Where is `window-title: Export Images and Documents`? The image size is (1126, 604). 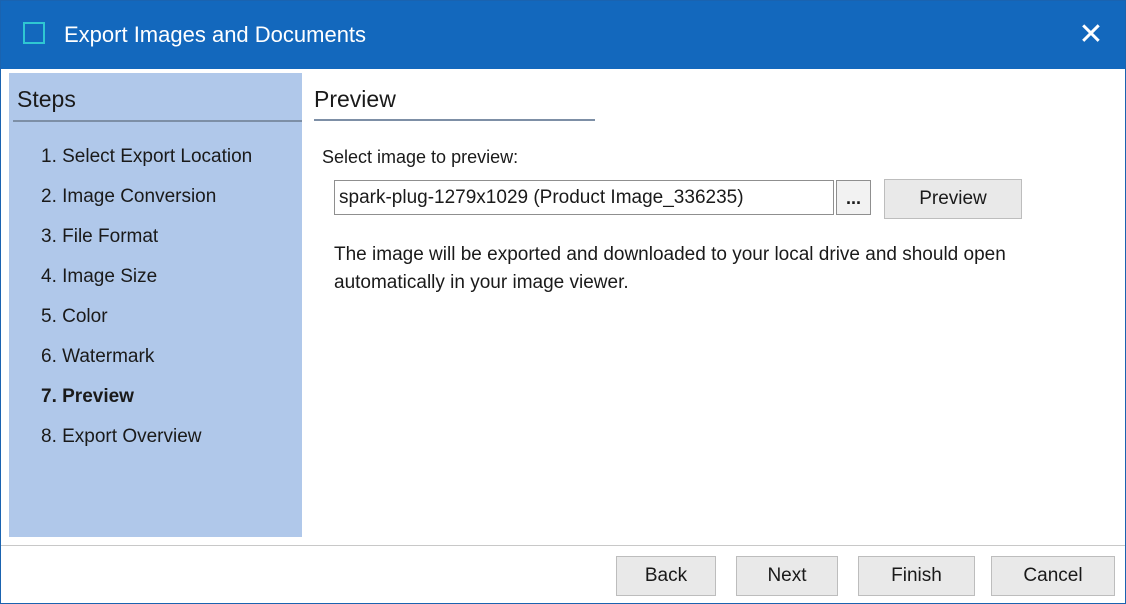
window-title: Export Images and Documents is located at coordinates (215, 34).